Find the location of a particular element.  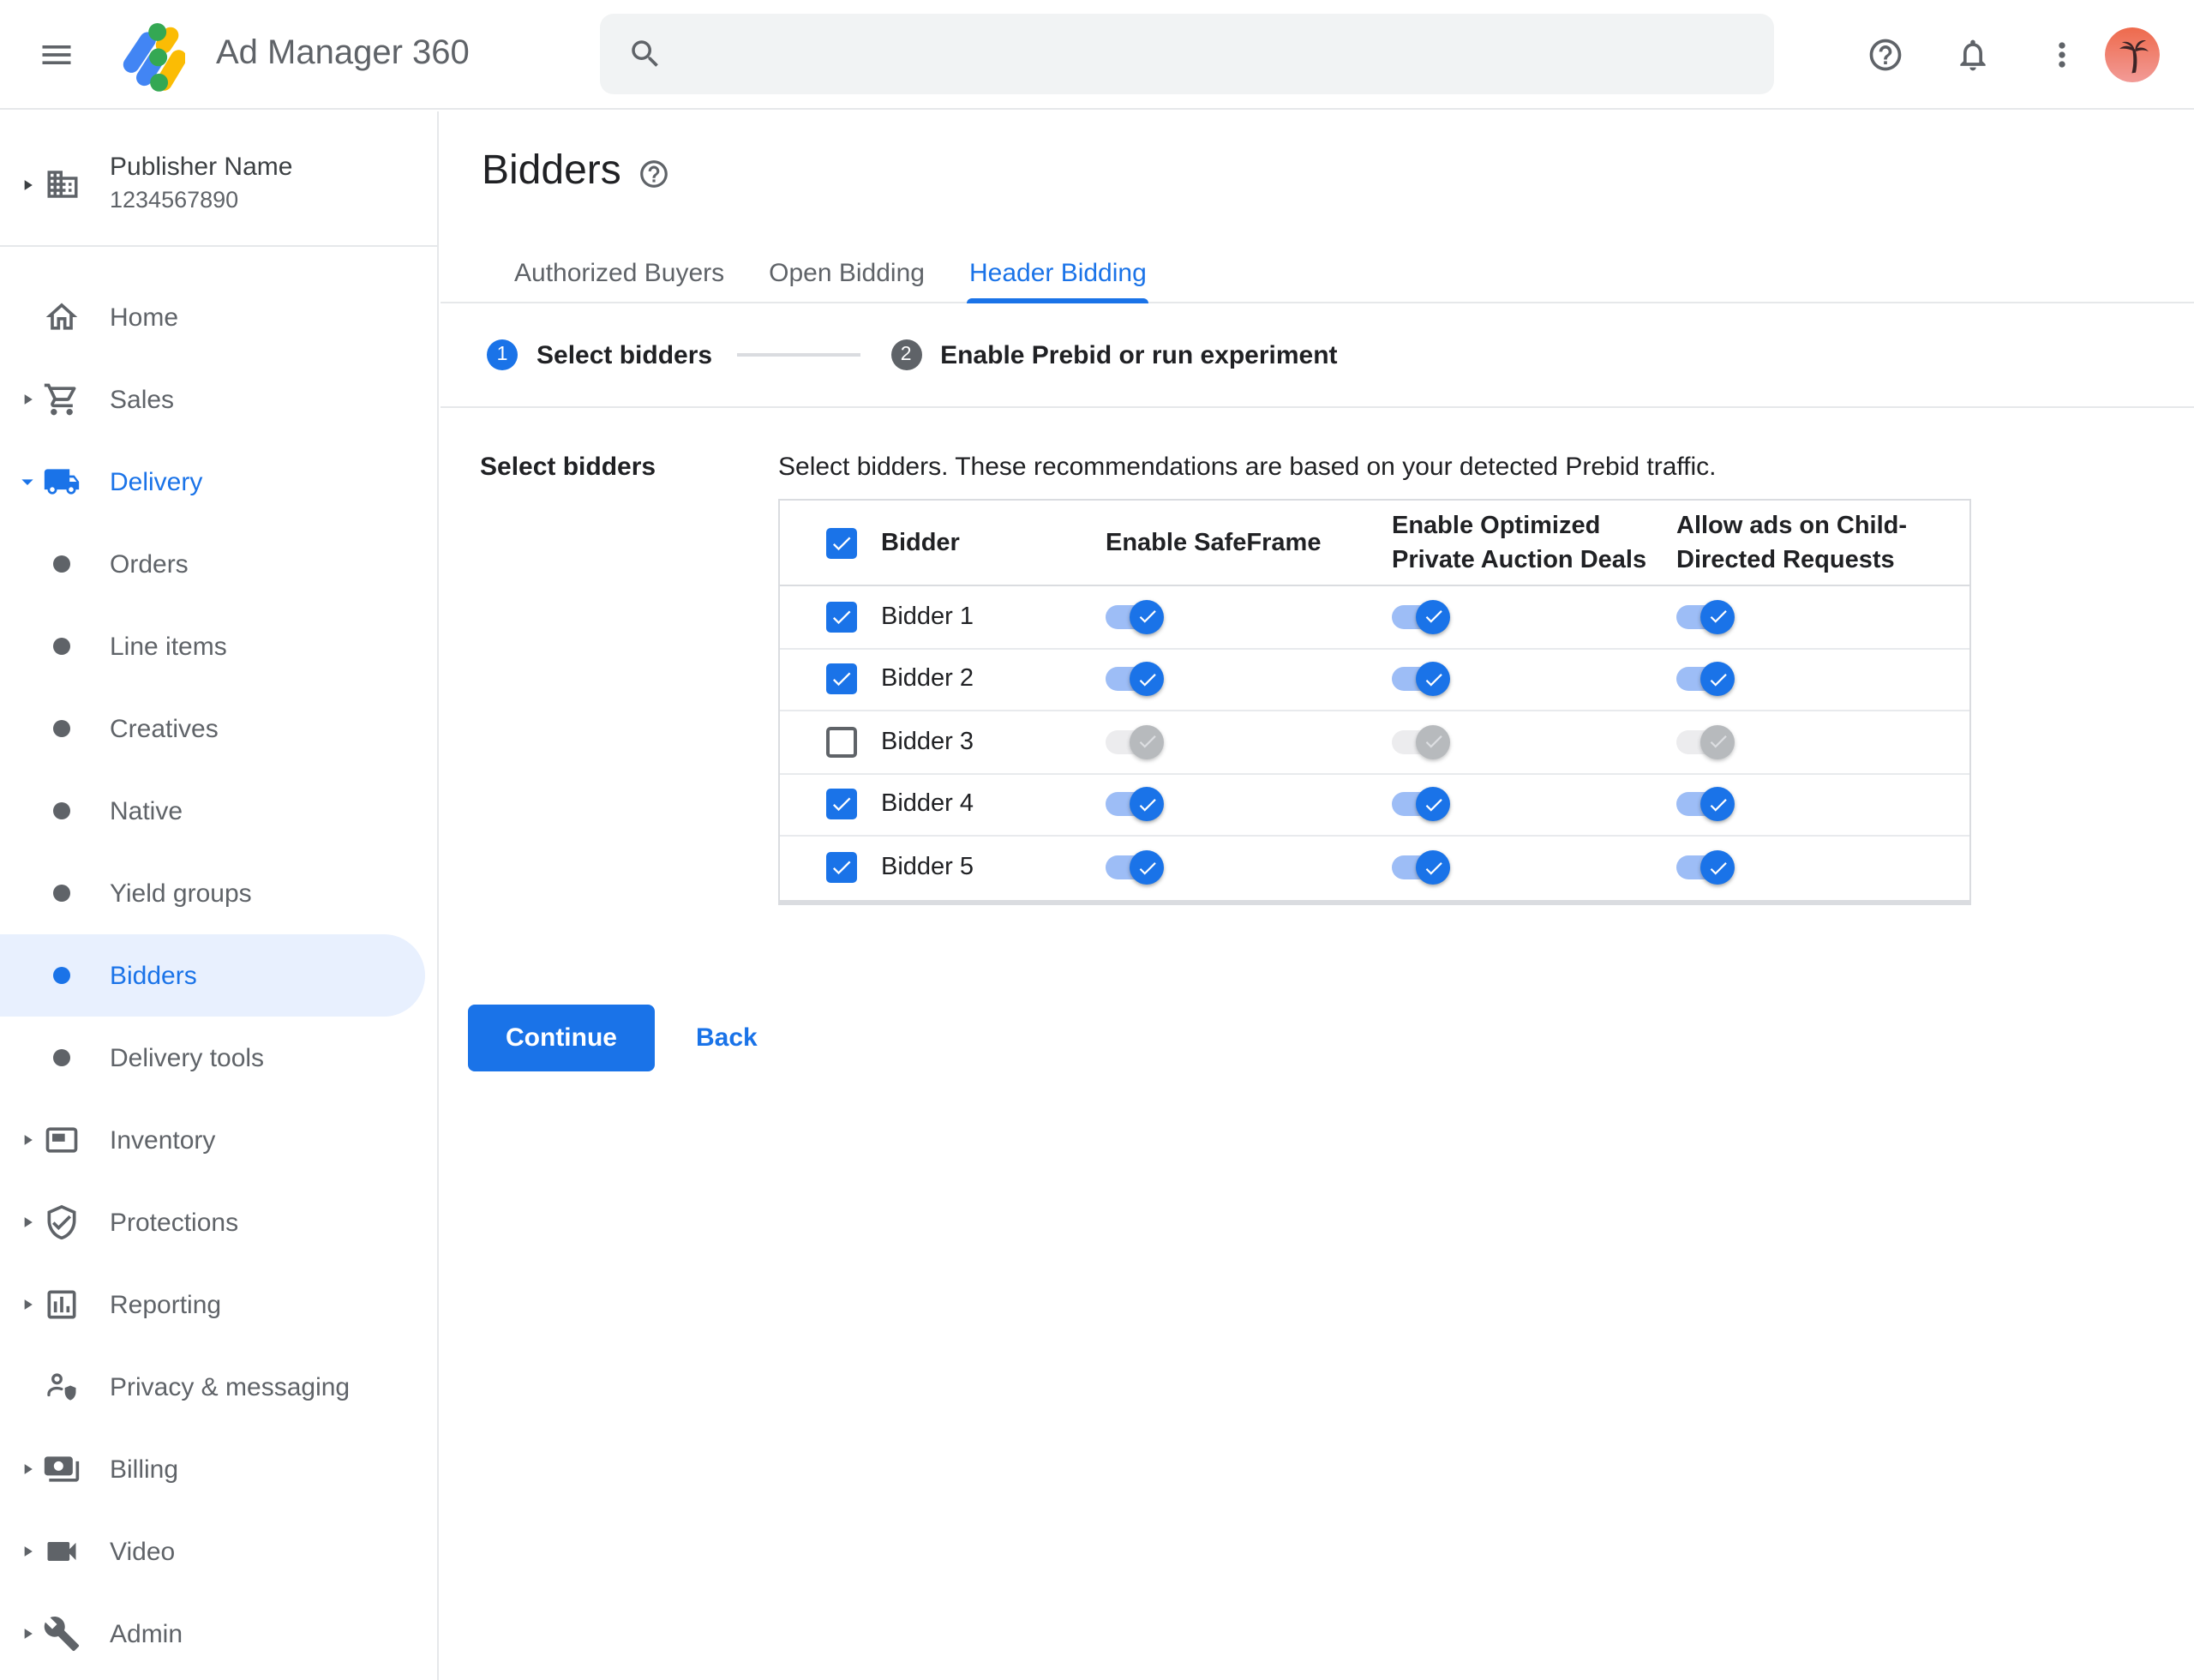

select-all-checkbox is located at coordinates (841, 542).